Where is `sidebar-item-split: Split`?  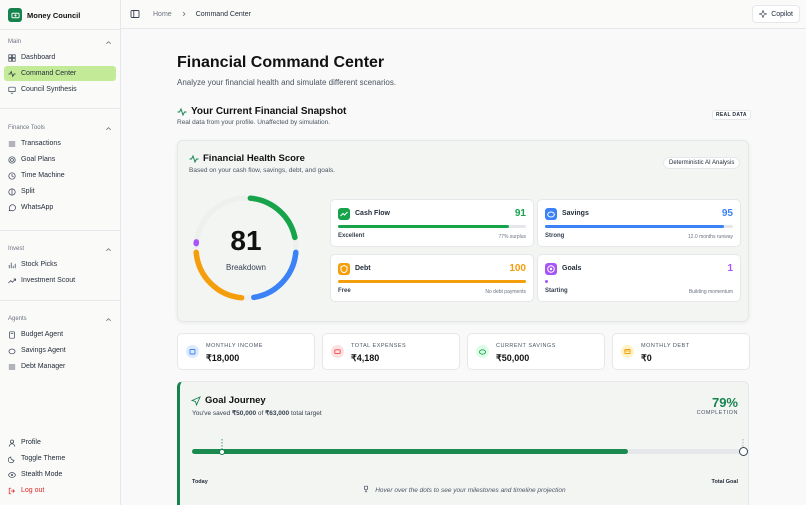 sidebar-item-split: Split is located at coordinates (60, 191).